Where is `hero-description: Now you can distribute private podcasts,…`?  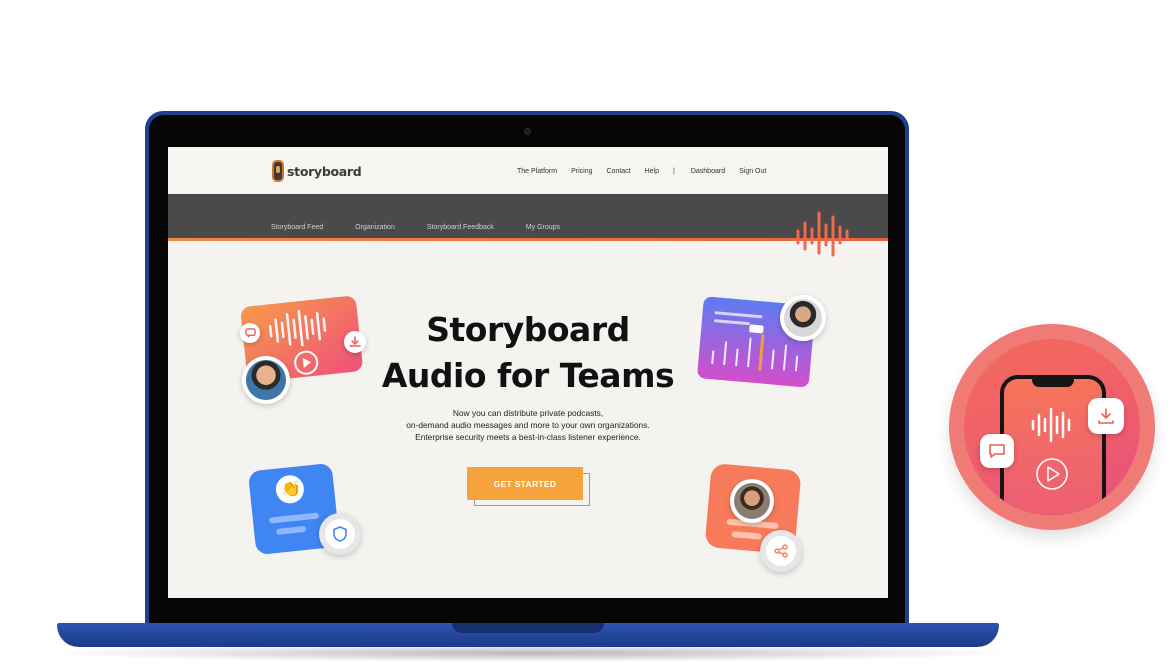 hero-description: Now you can distribute private podcasts,… is located at coordinates (528, 425).